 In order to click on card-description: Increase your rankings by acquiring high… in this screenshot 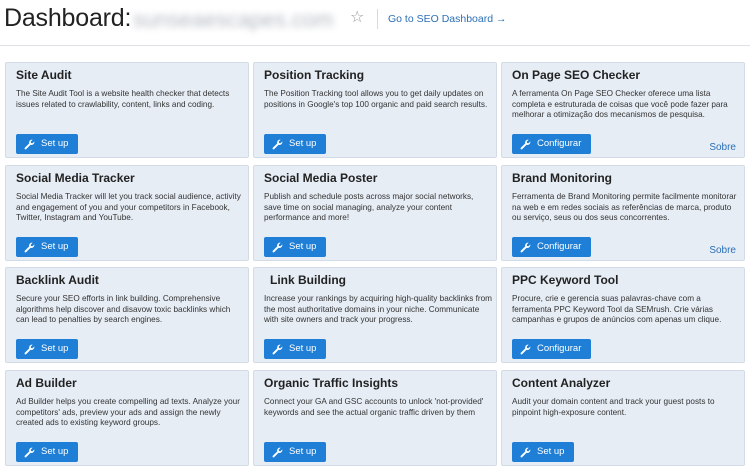, I will do `click(378, 309)`.